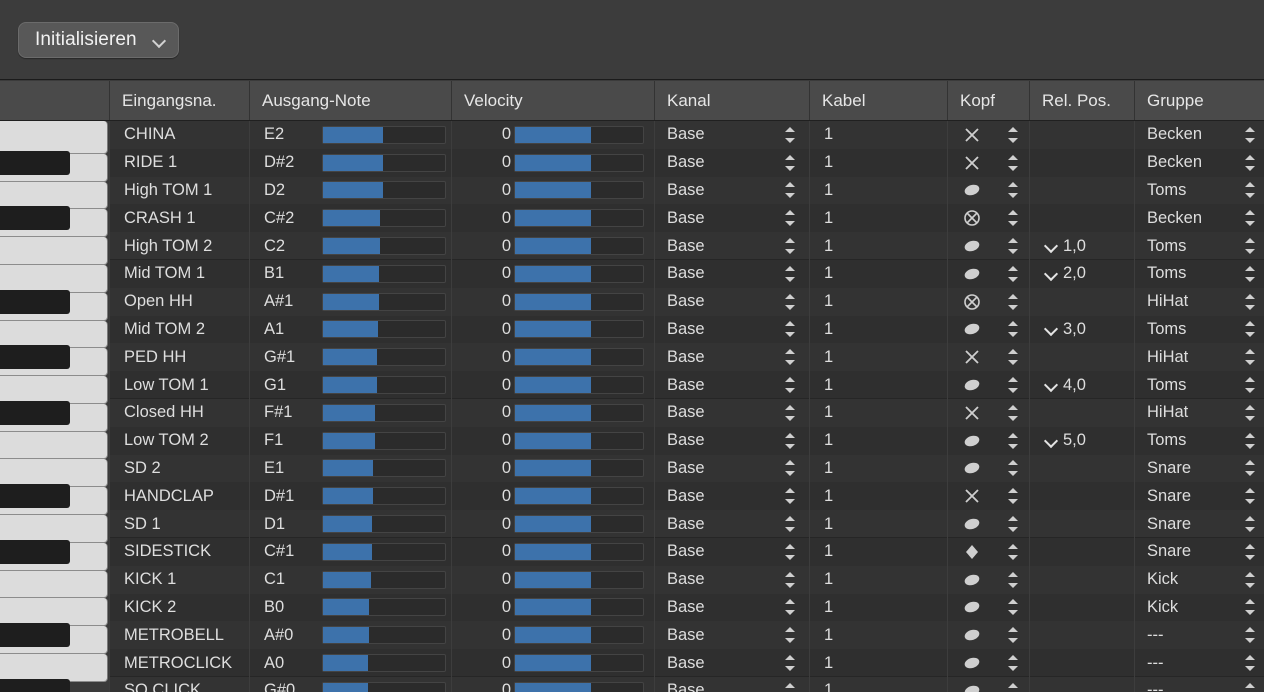 The image size is (1264, 692). I want to click on table-row: Mid TOM 2 A1 0 Base 1 3,0 Toms, so click(632, 329).